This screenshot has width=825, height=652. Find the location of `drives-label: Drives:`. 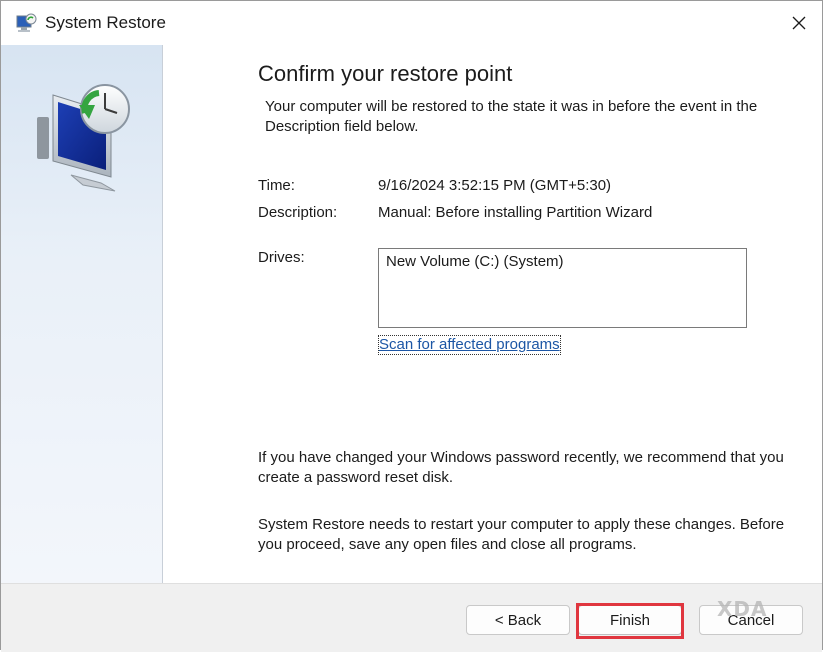

drives-label: Drives: is located at coordinates (281, 257).